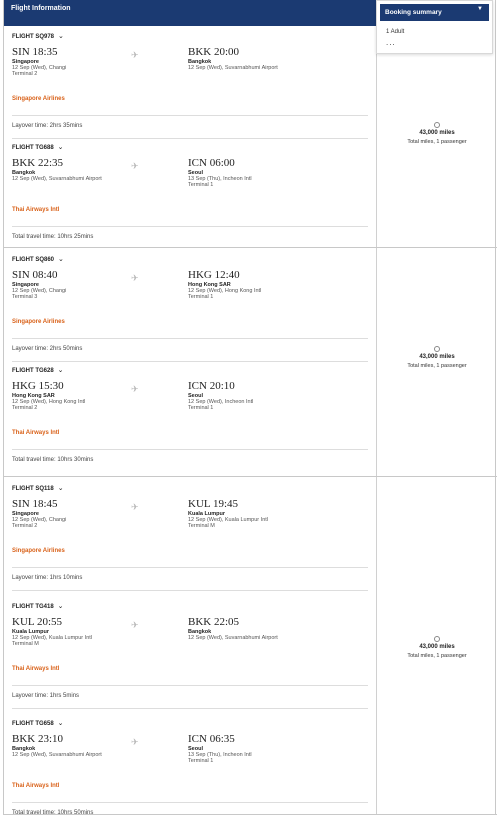 Image resolution: width=499 pixels, height=817 pixels. What do you see at coordinates (46, 696) in the screenshot?
I see `layover-time: Layover time: 1hrs 5mins` at bounding box center [46, 696].